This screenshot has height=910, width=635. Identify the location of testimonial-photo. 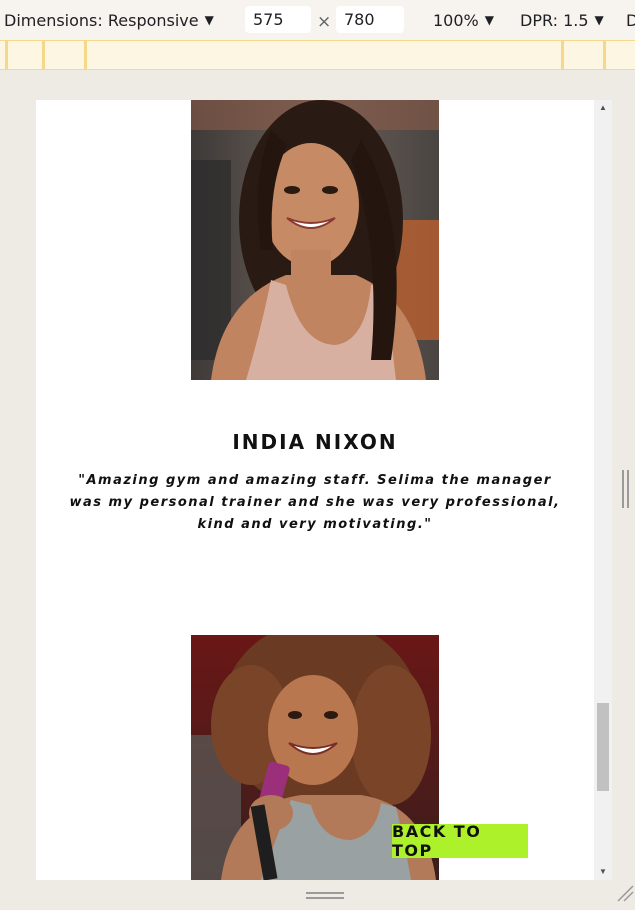
(315, 240).